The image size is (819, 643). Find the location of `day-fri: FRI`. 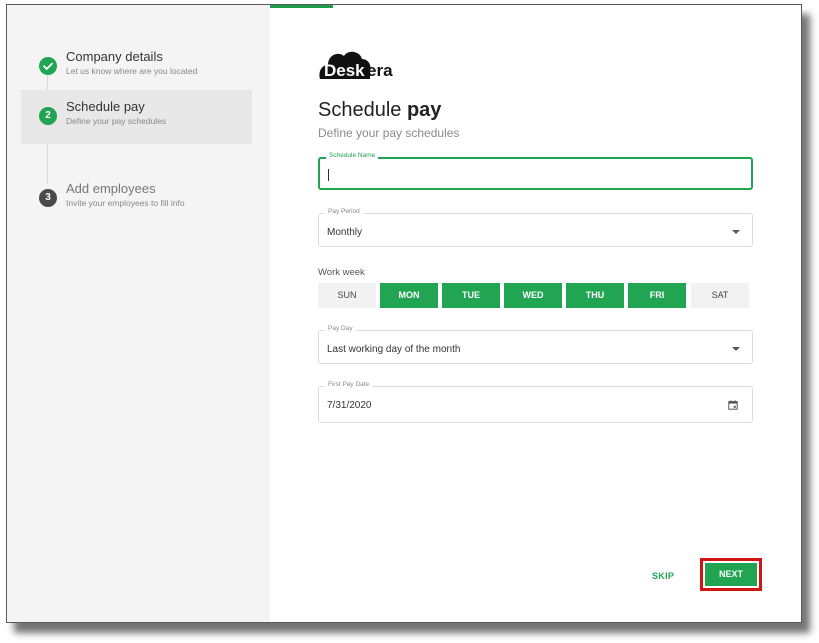

day-fri: FRI is located at coordinates (657, 295).